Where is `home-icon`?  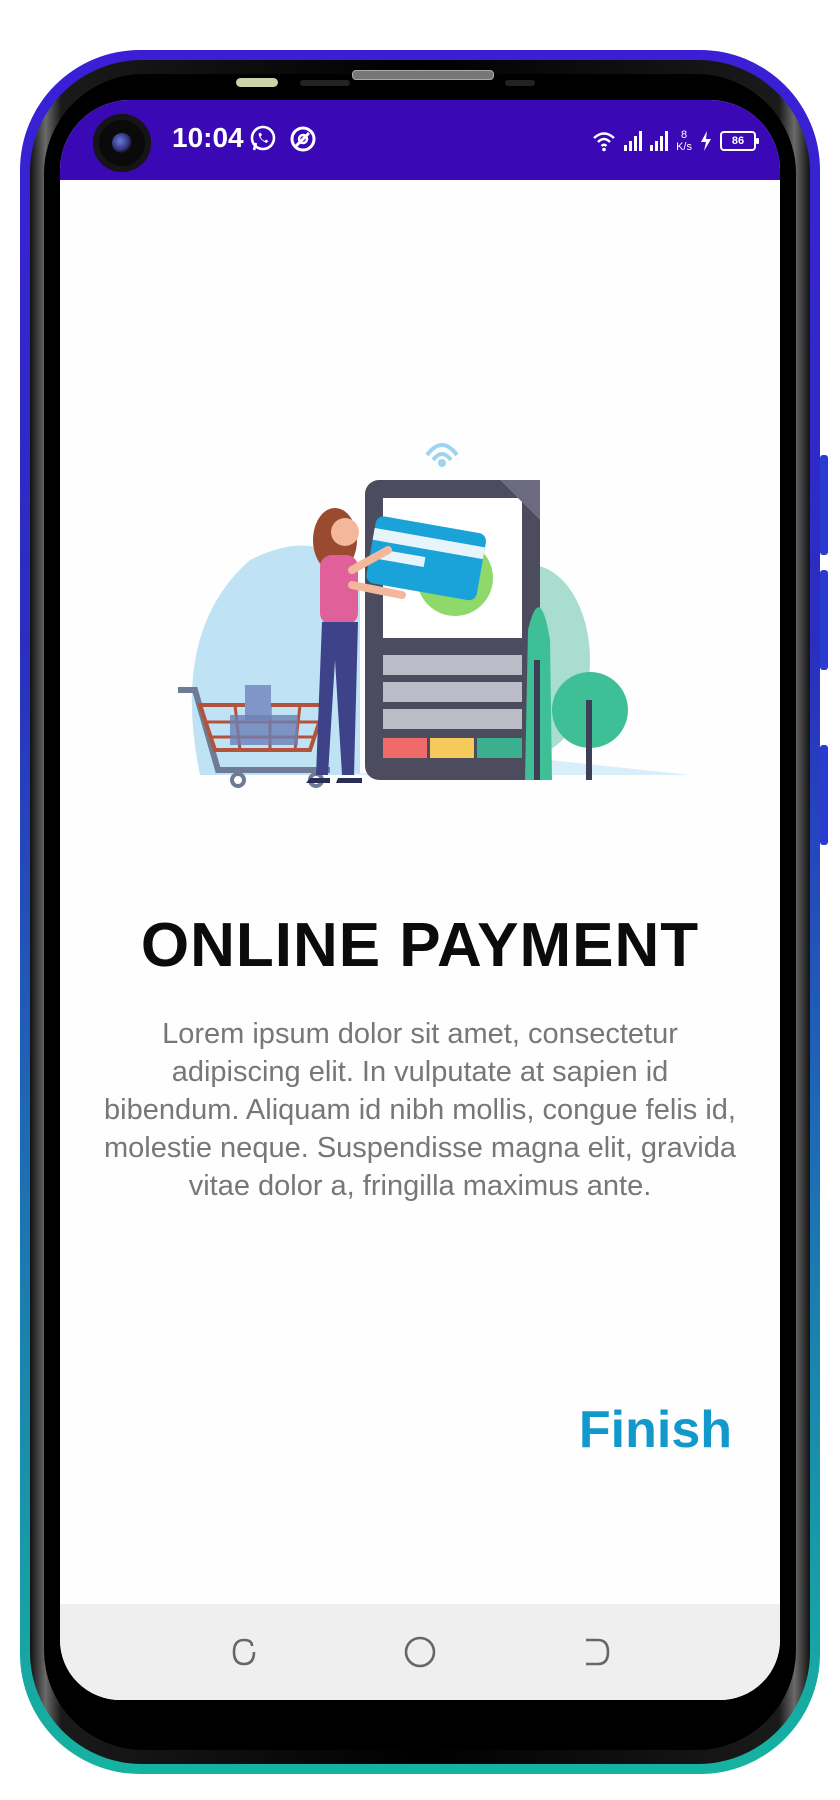
home-icon is located at coordinates (420, 1652).